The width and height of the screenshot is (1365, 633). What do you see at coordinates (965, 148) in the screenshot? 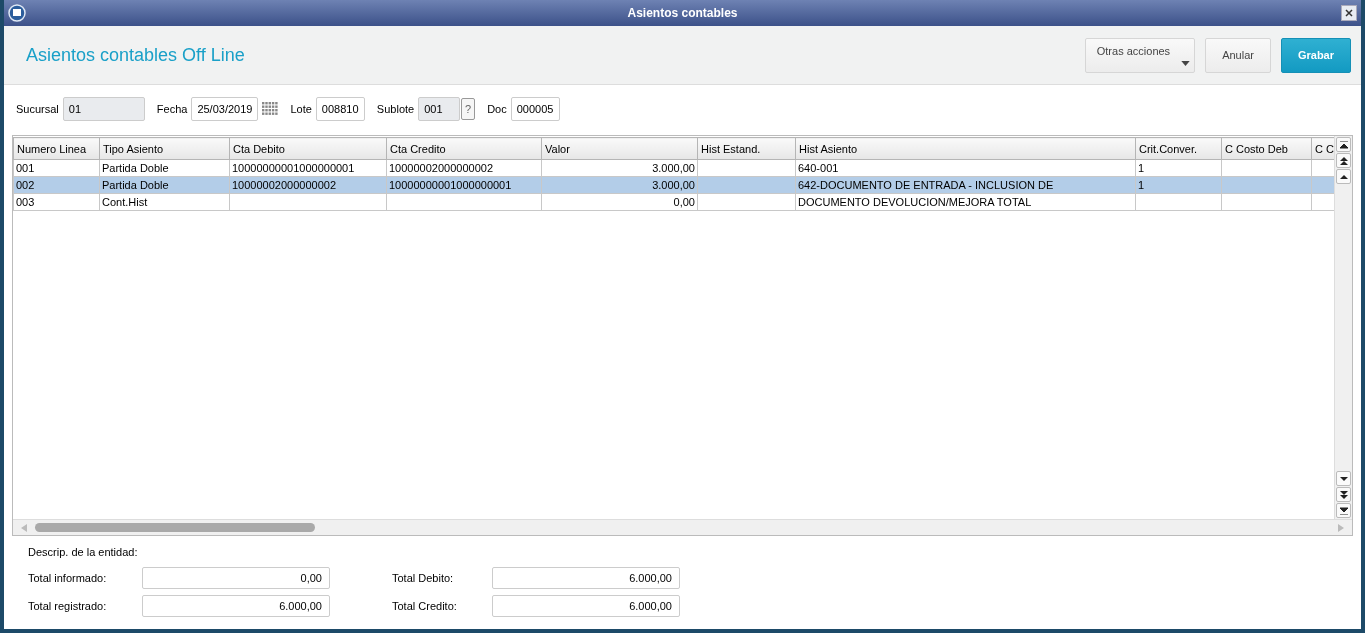
I see `column-header: Hist Asiento` at bounding box center [965, 148].